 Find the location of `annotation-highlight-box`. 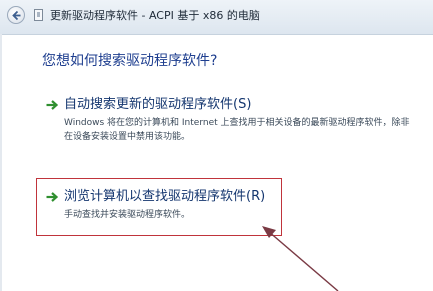

annotation-highlight-box is located at coordinates (159, 207).